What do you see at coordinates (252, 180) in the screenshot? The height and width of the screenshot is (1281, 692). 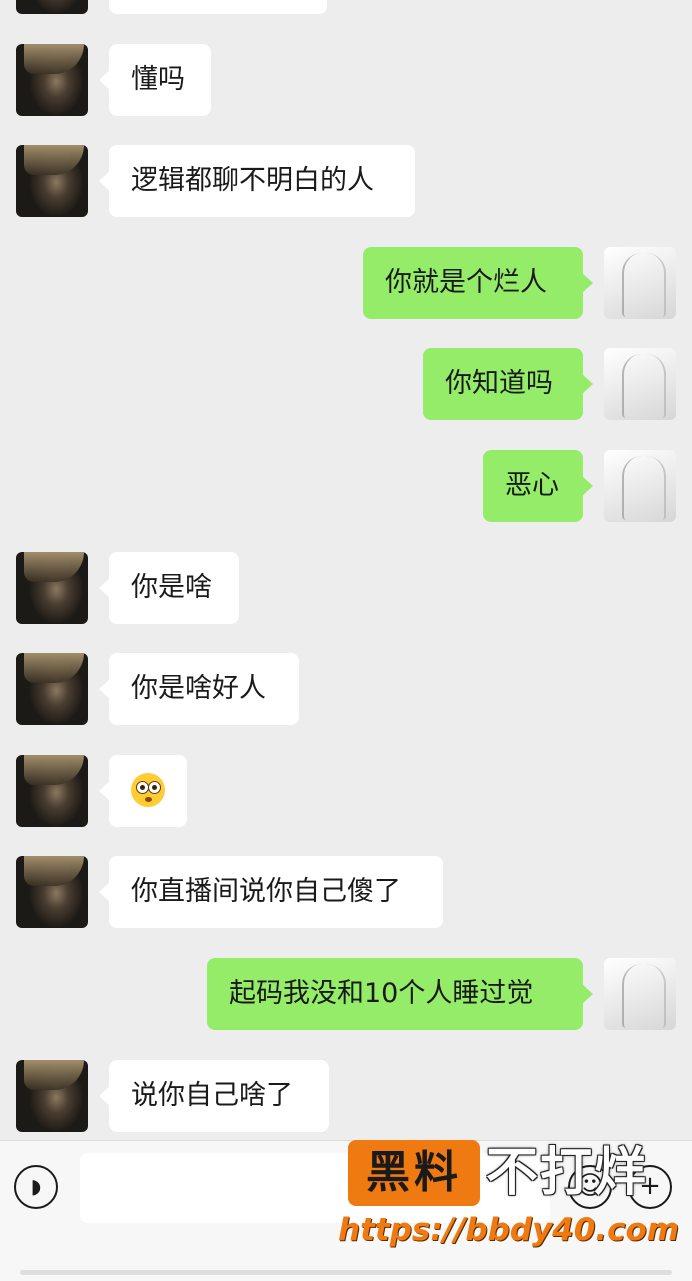 I see `message-text: 逻辑都聊不明白的人` at bounding box center [252, 180].